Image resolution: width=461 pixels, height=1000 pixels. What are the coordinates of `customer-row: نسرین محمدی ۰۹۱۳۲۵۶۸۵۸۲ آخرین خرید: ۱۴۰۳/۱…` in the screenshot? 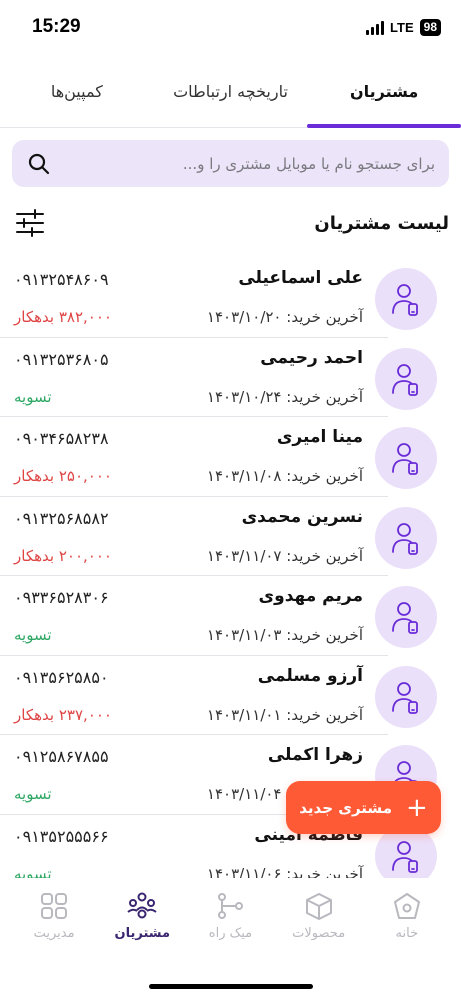 It's located at (230, 536).